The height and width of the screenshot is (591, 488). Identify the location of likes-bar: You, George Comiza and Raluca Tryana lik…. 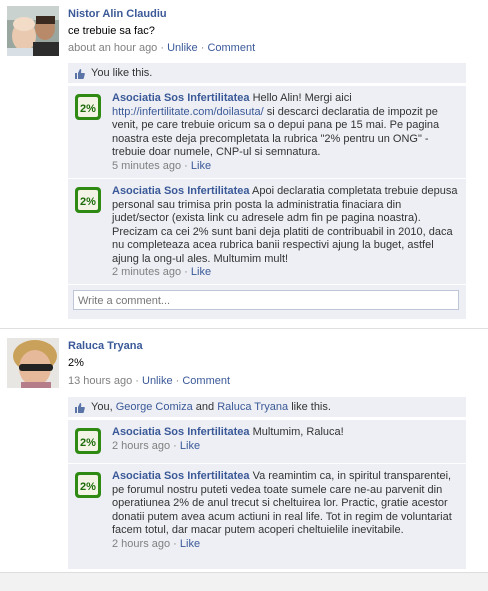
(267, 407).